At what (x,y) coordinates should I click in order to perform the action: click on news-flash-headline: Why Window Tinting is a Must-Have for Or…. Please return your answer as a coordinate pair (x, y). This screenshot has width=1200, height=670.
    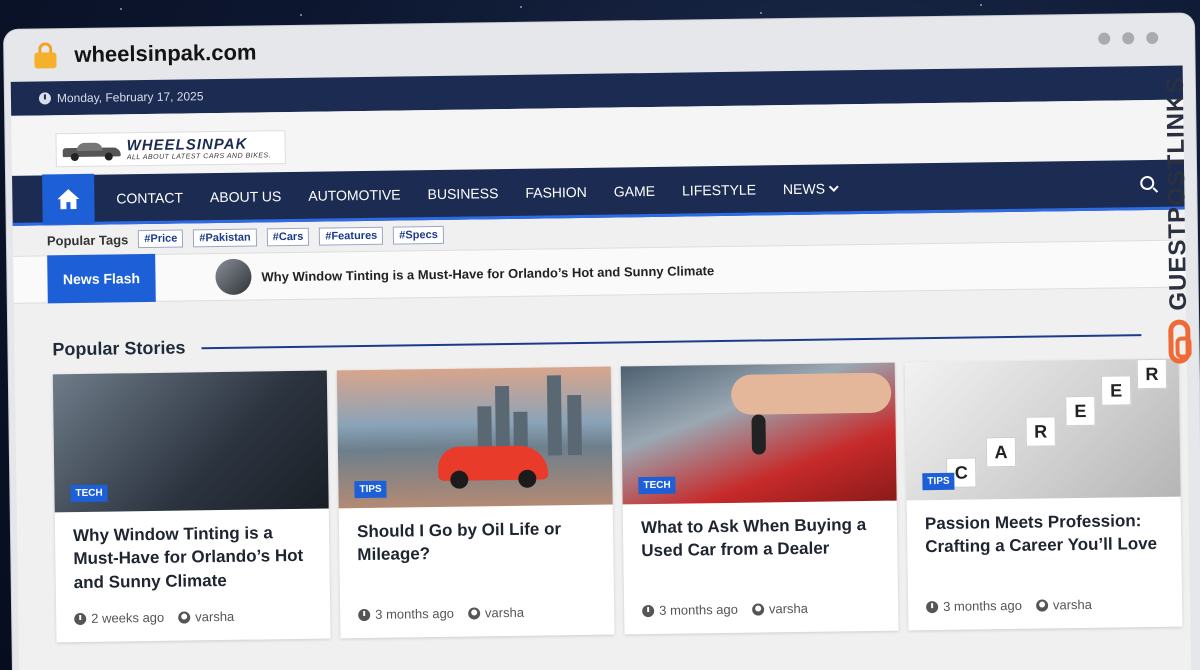
    Looking at the image, I should click on (487, 273).